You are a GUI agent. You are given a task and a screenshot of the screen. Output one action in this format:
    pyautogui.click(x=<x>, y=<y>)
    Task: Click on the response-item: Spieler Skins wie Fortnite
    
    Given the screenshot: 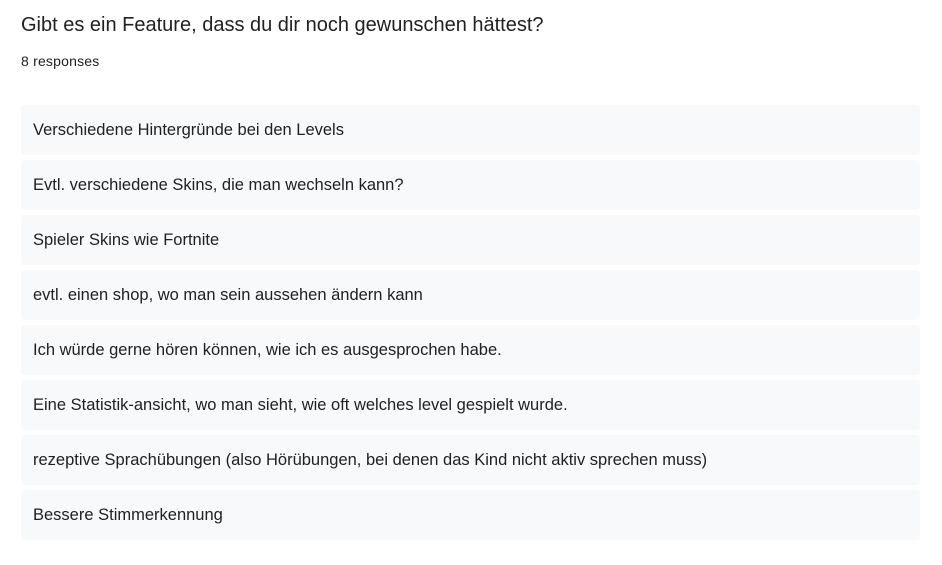 What is the action you would take?
    pyautogui.click(x=470, y=240)
    